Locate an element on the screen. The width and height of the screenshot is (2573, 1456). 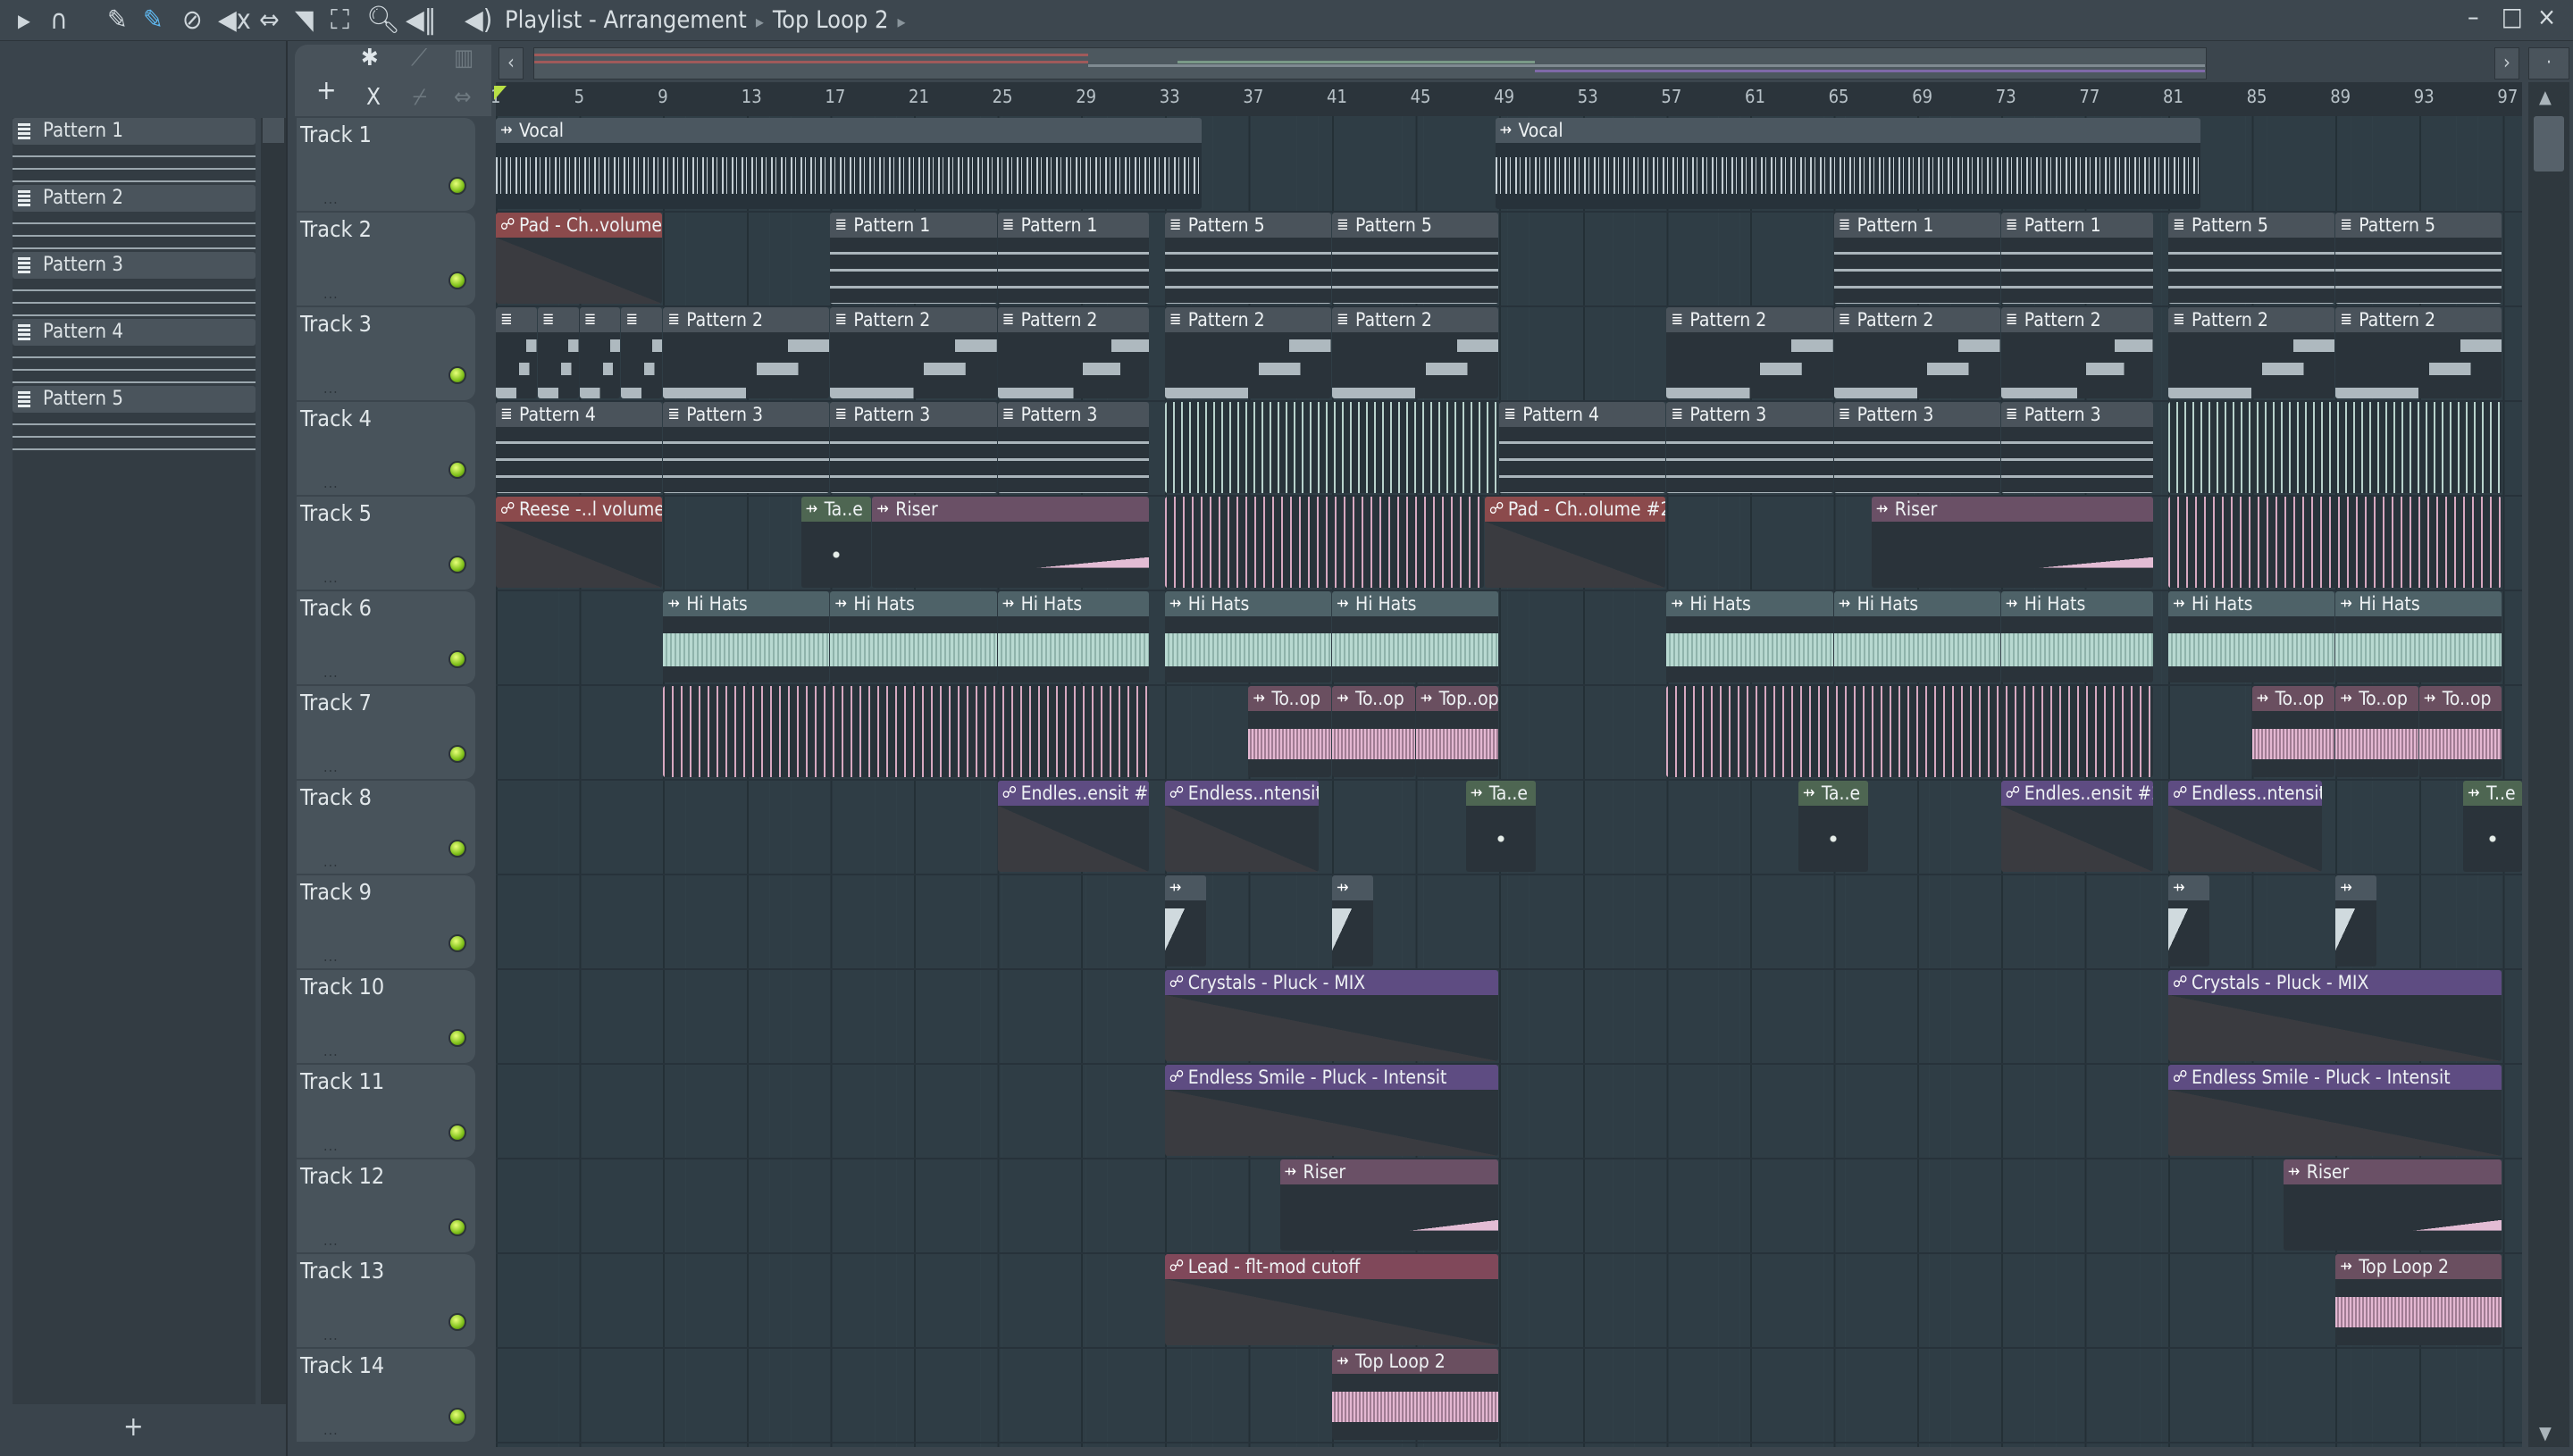
automation-clips-icon: ⟋ is located at coordinates (419, 58).